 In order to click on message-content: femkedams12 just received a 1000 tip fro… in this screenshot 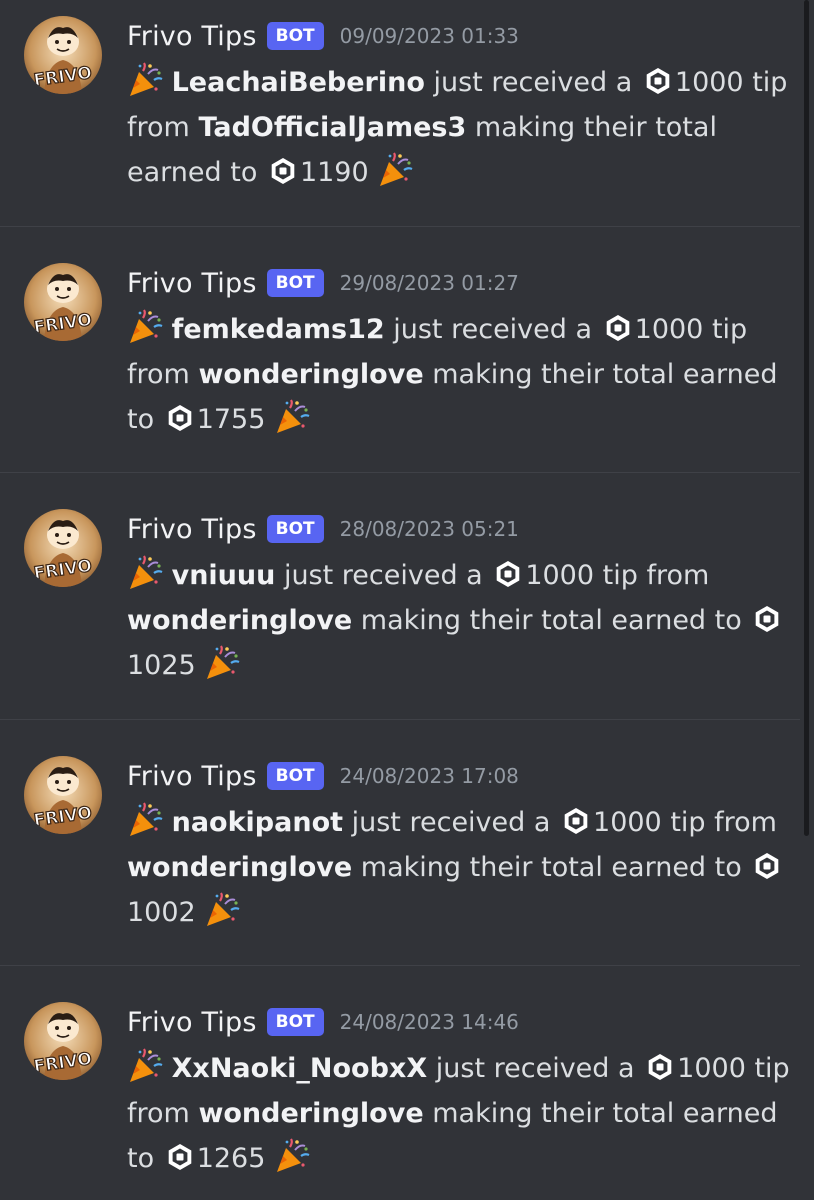, I will do `click(462, 374)`.